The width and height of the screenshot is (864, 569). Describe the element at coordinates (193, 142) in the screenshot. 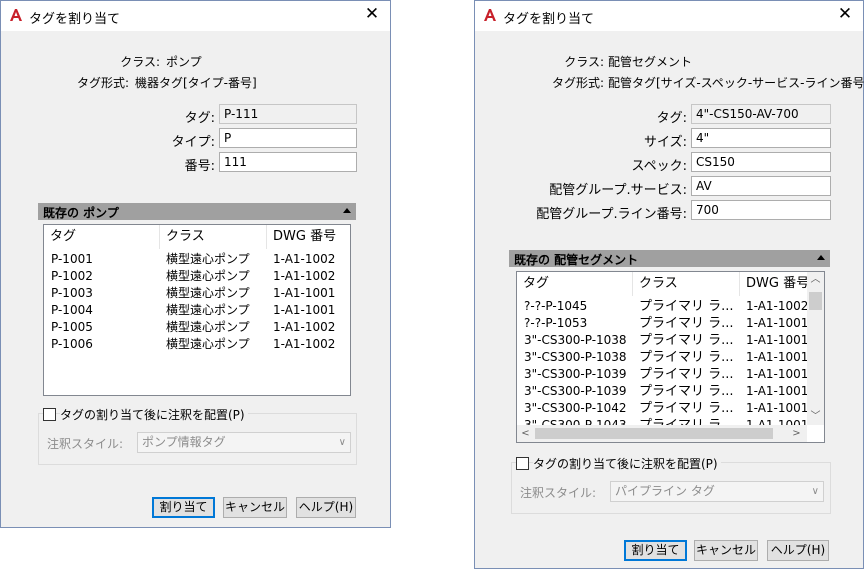

I see `field-label-type: タイプ:` at that location.